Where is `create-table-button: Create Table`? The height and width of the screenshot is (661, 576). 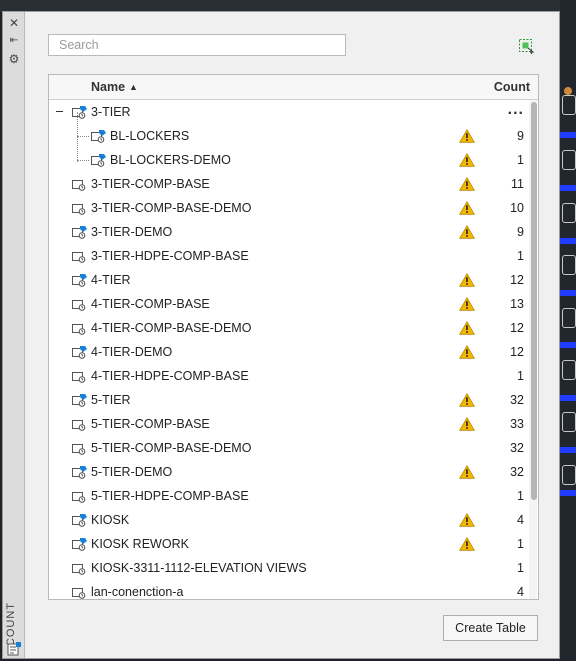
create-table-button: Create Table is located at coordinates (490, 628).